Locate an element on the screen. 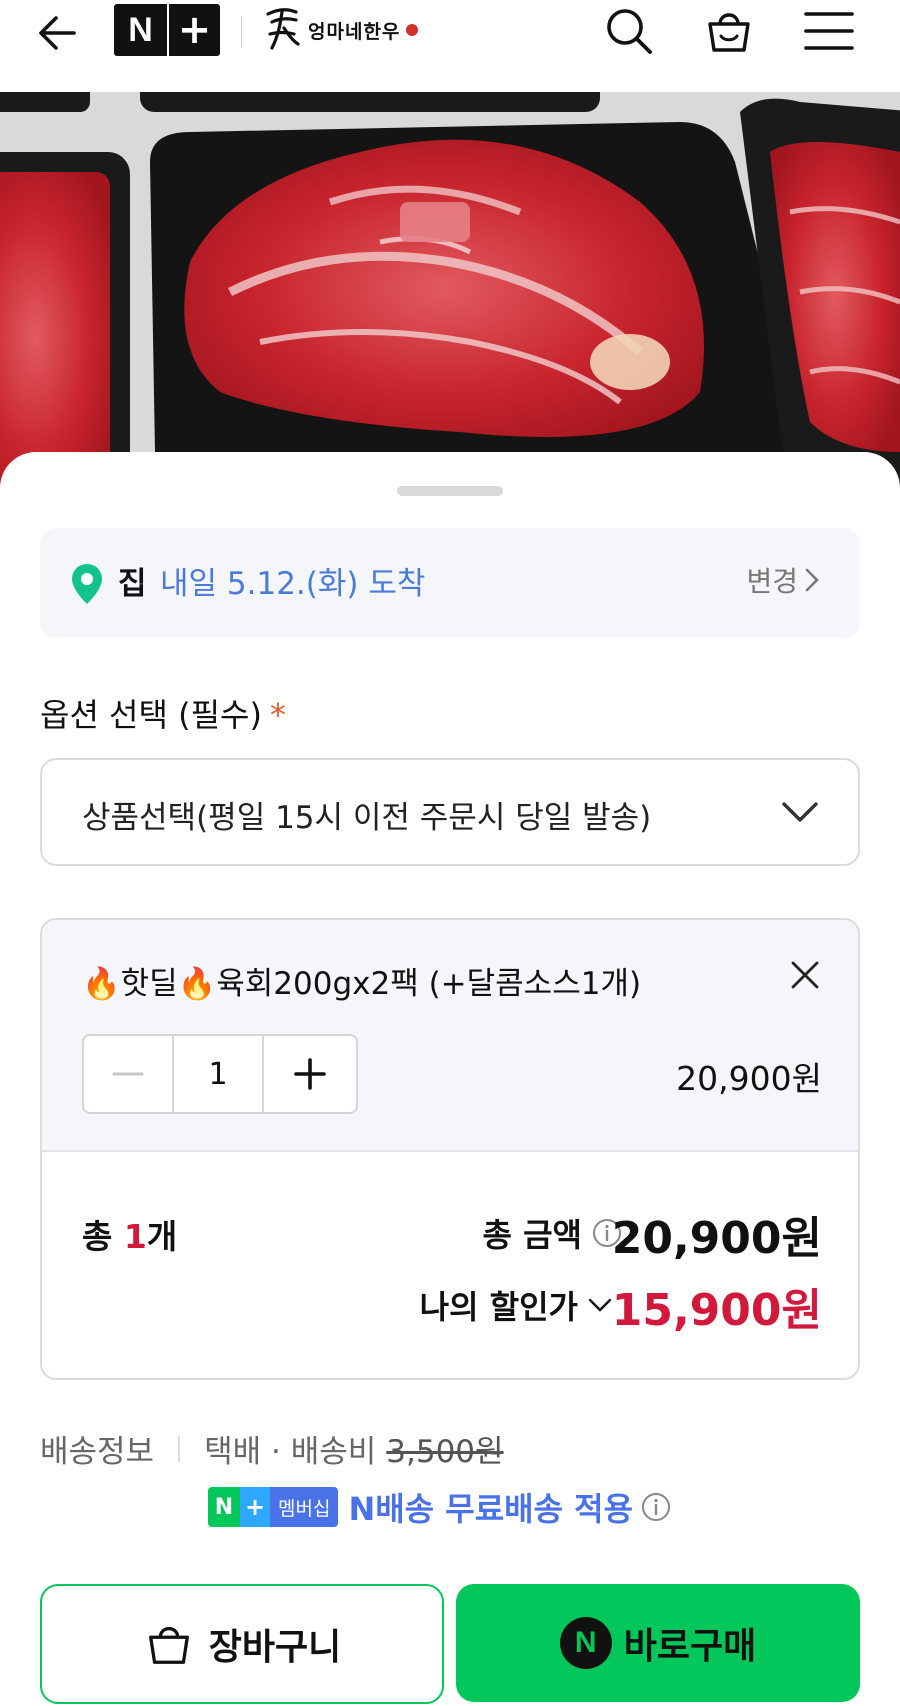 The image size is (900, 1706). naver-n-pay-icon: N is located at coordinates (585, 1643).